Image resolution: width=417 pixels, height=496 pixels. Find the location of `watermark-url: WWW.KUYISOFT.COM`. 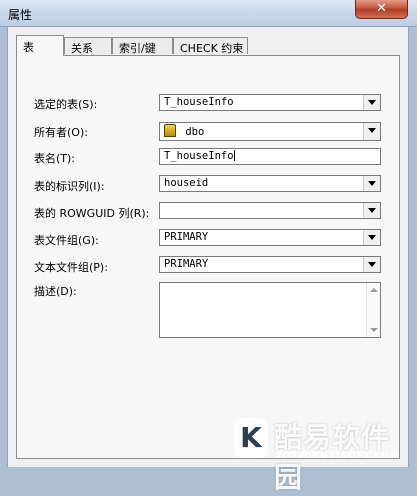

watermark-url: WWW.KUYISOFT.COM is located at coordinates (338, 456).